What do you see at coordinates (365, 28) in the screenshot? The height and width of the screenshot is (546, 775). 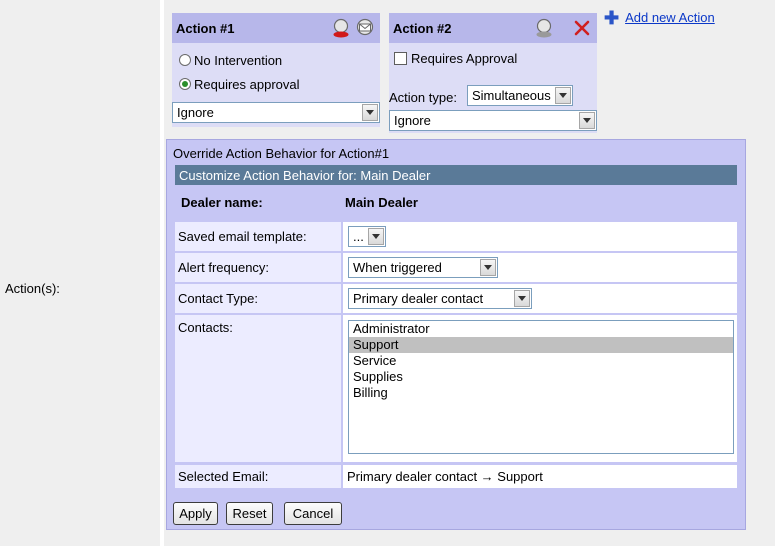 I see `email-contact-icon` at bounding box center [365, 28].